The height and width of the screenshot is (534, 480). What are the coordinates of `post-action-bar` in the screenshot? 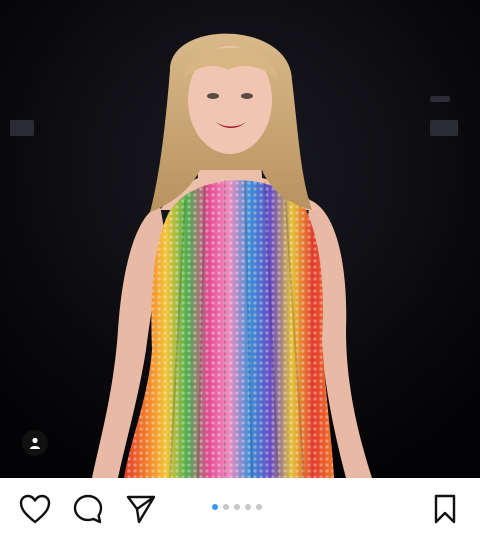 It's located at (240, 506).